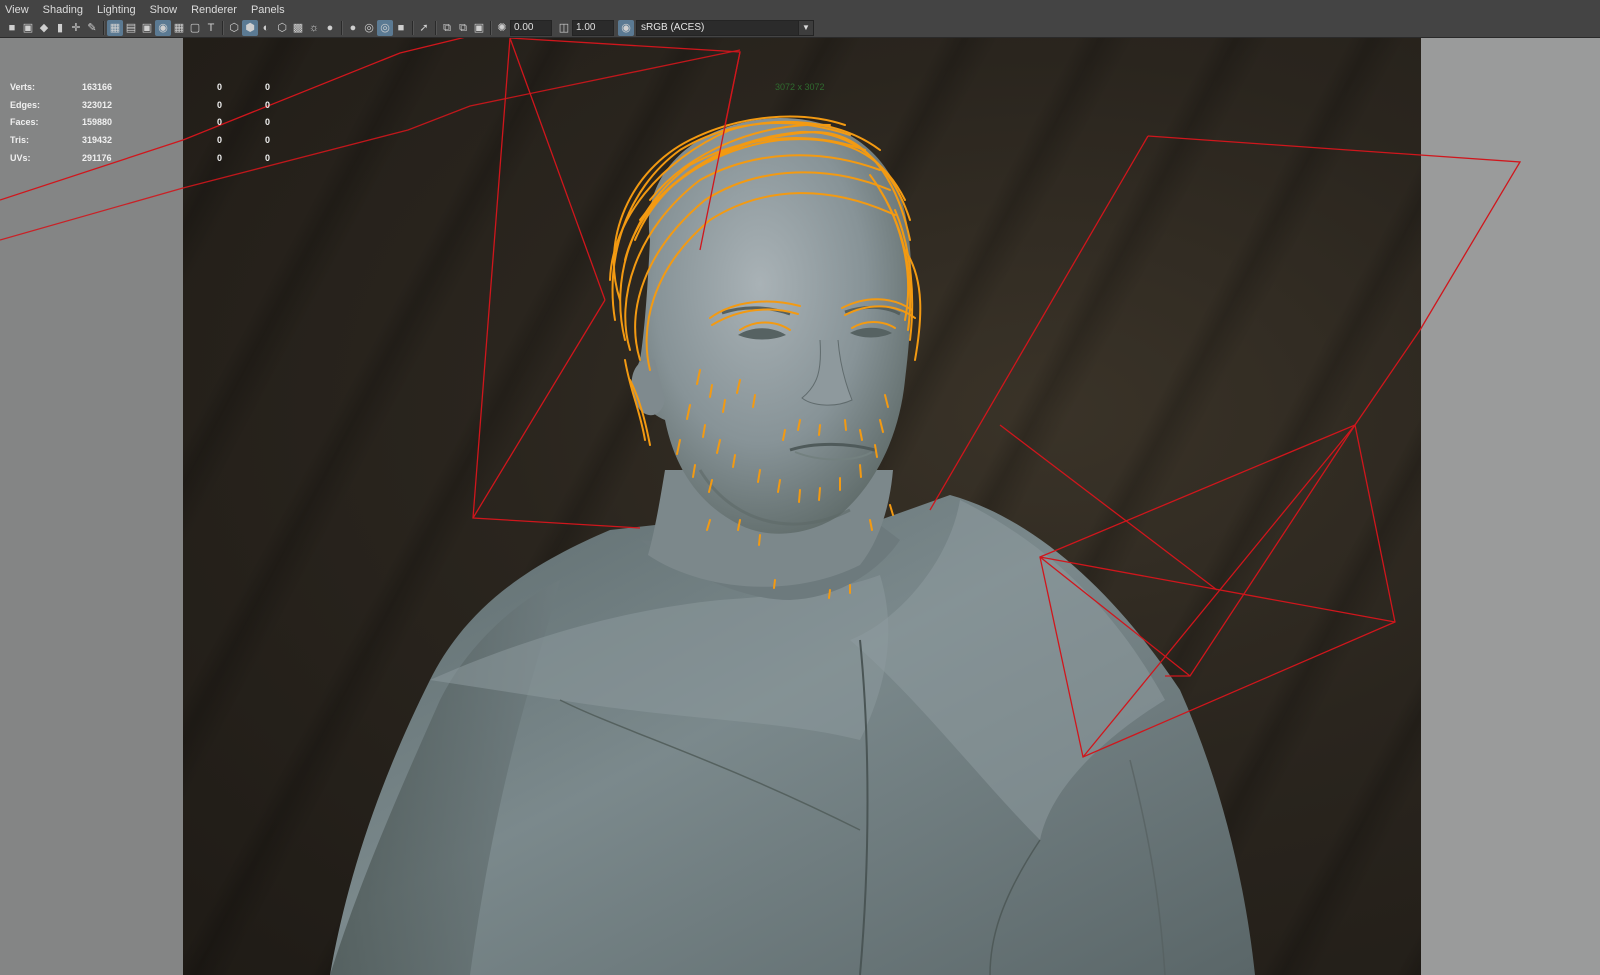  Describe the element at coordinates (116, 10) in the screenshot. I see `menu-lighting: Lighting` at that location.